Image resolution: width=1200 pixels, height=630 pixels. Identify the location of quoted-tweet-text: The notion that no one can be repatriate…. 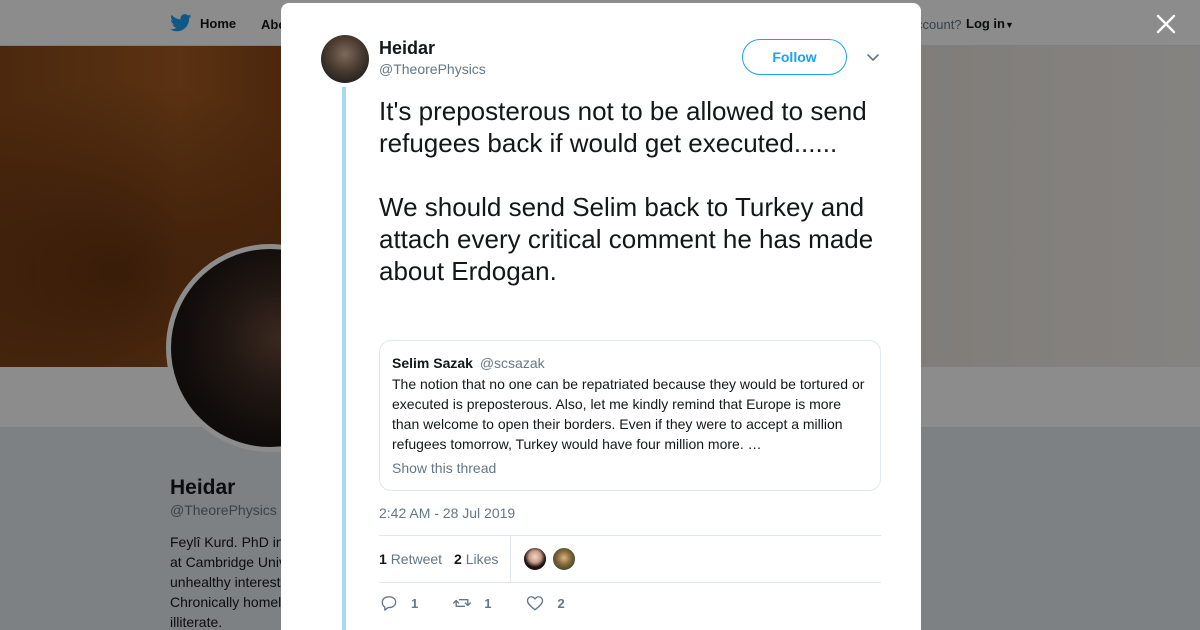
(628, 414).